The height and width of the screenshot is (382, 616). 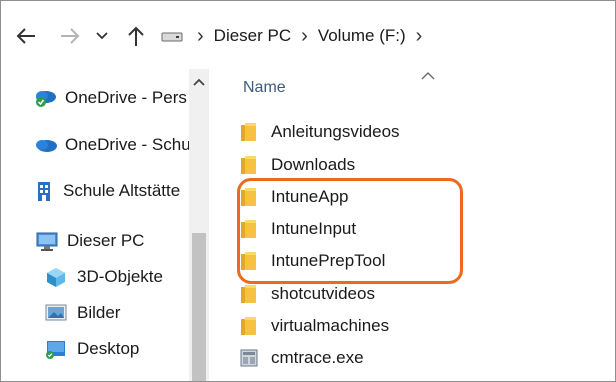 I want to click on arrow-left-icon, so click(x=25, y=36).